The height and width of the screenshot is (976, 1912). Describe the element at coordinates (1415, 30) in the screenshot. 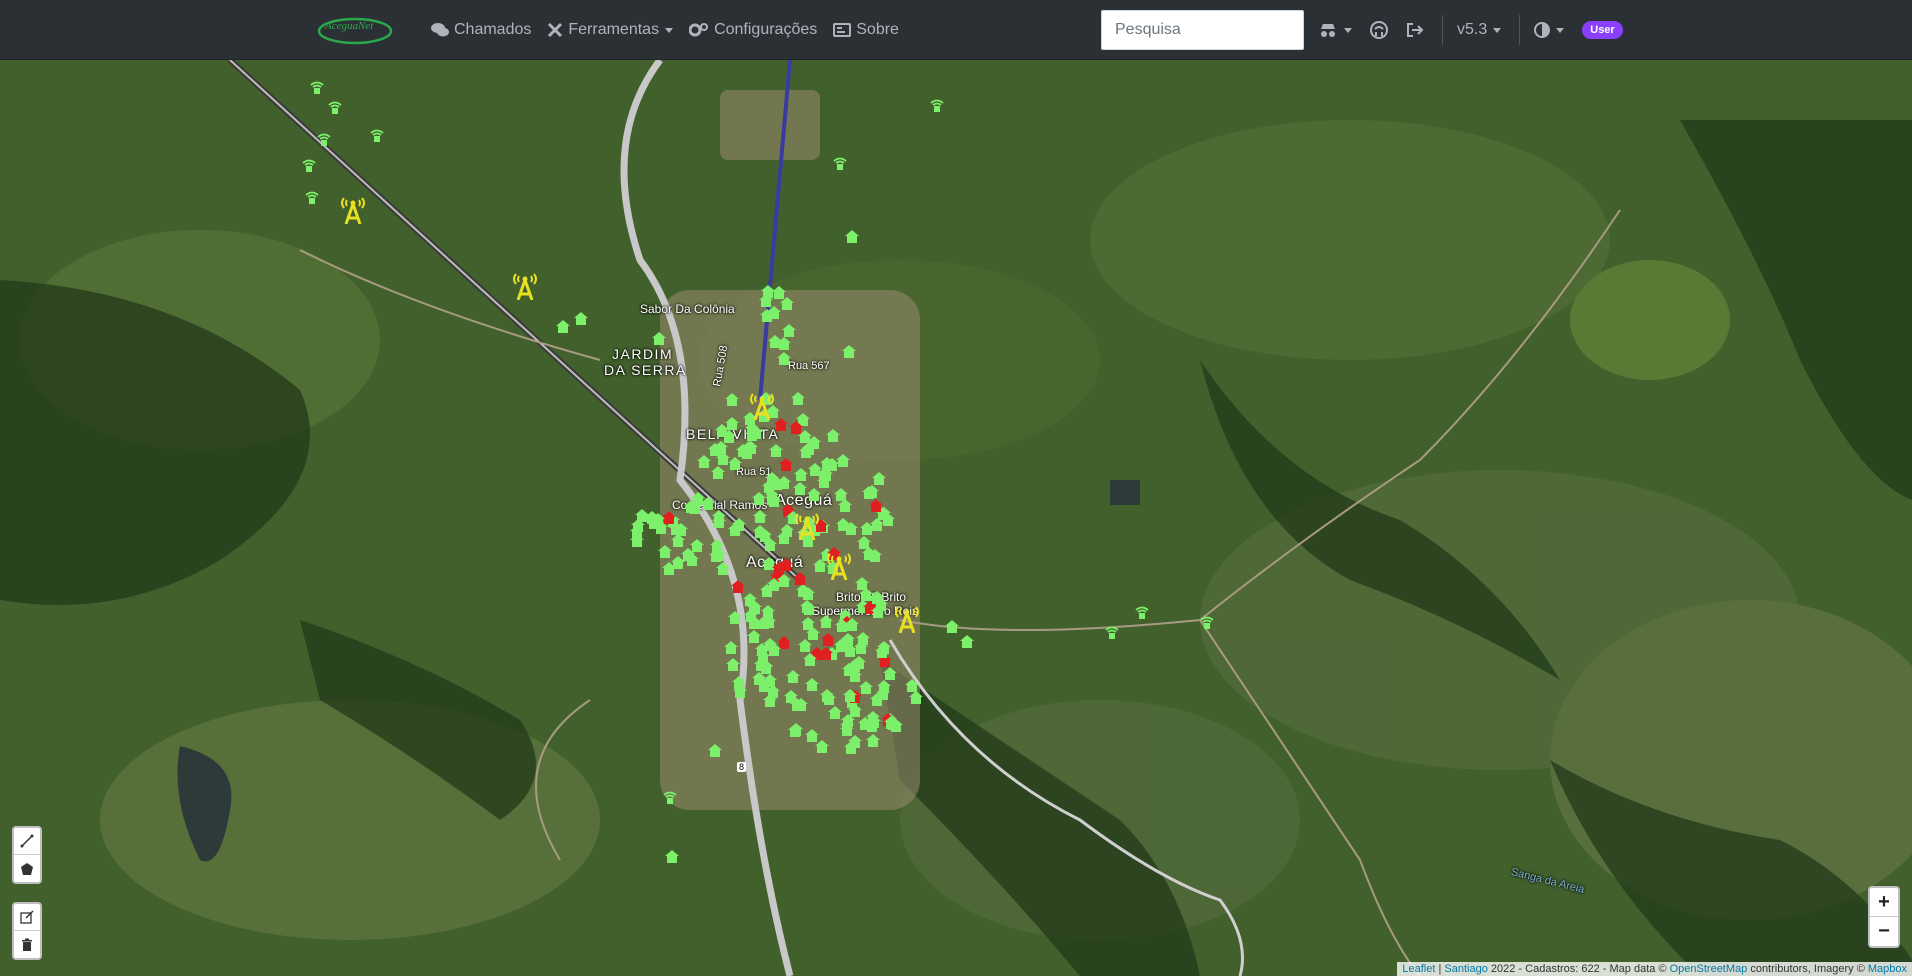

I see `logout-button` at that location.